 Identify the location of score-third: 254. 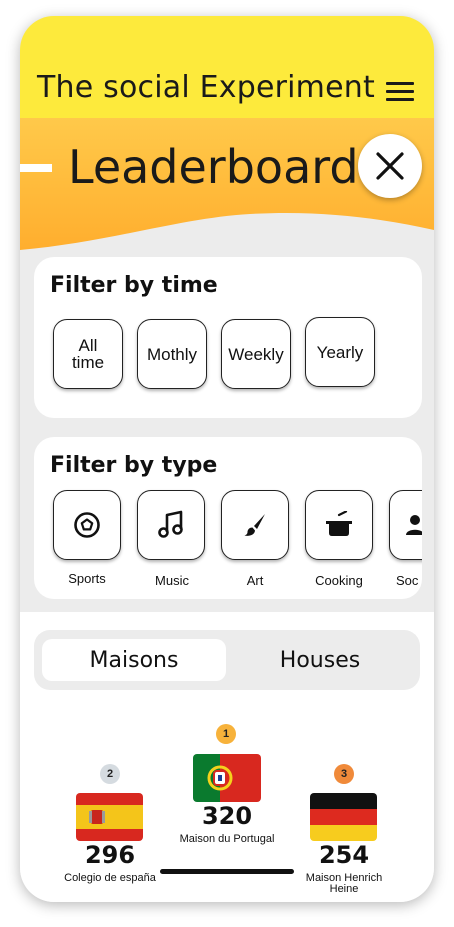
(344, 855).